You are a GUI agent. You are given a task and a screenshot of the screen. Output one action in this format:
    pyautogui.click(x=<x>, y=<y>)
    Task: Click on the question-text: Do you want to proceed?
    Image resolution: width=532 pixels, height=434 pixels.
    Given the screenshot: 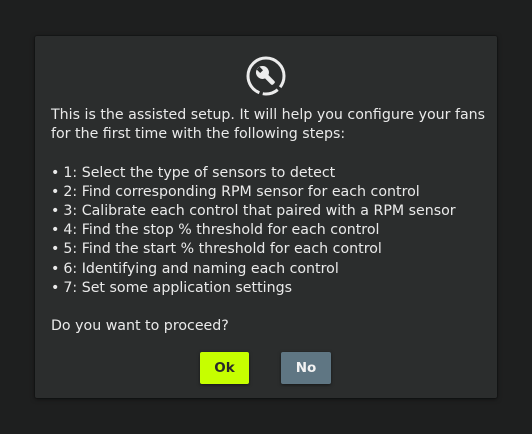 What is the action you would take?
    pyautogui.click(x=140, y=326)
    